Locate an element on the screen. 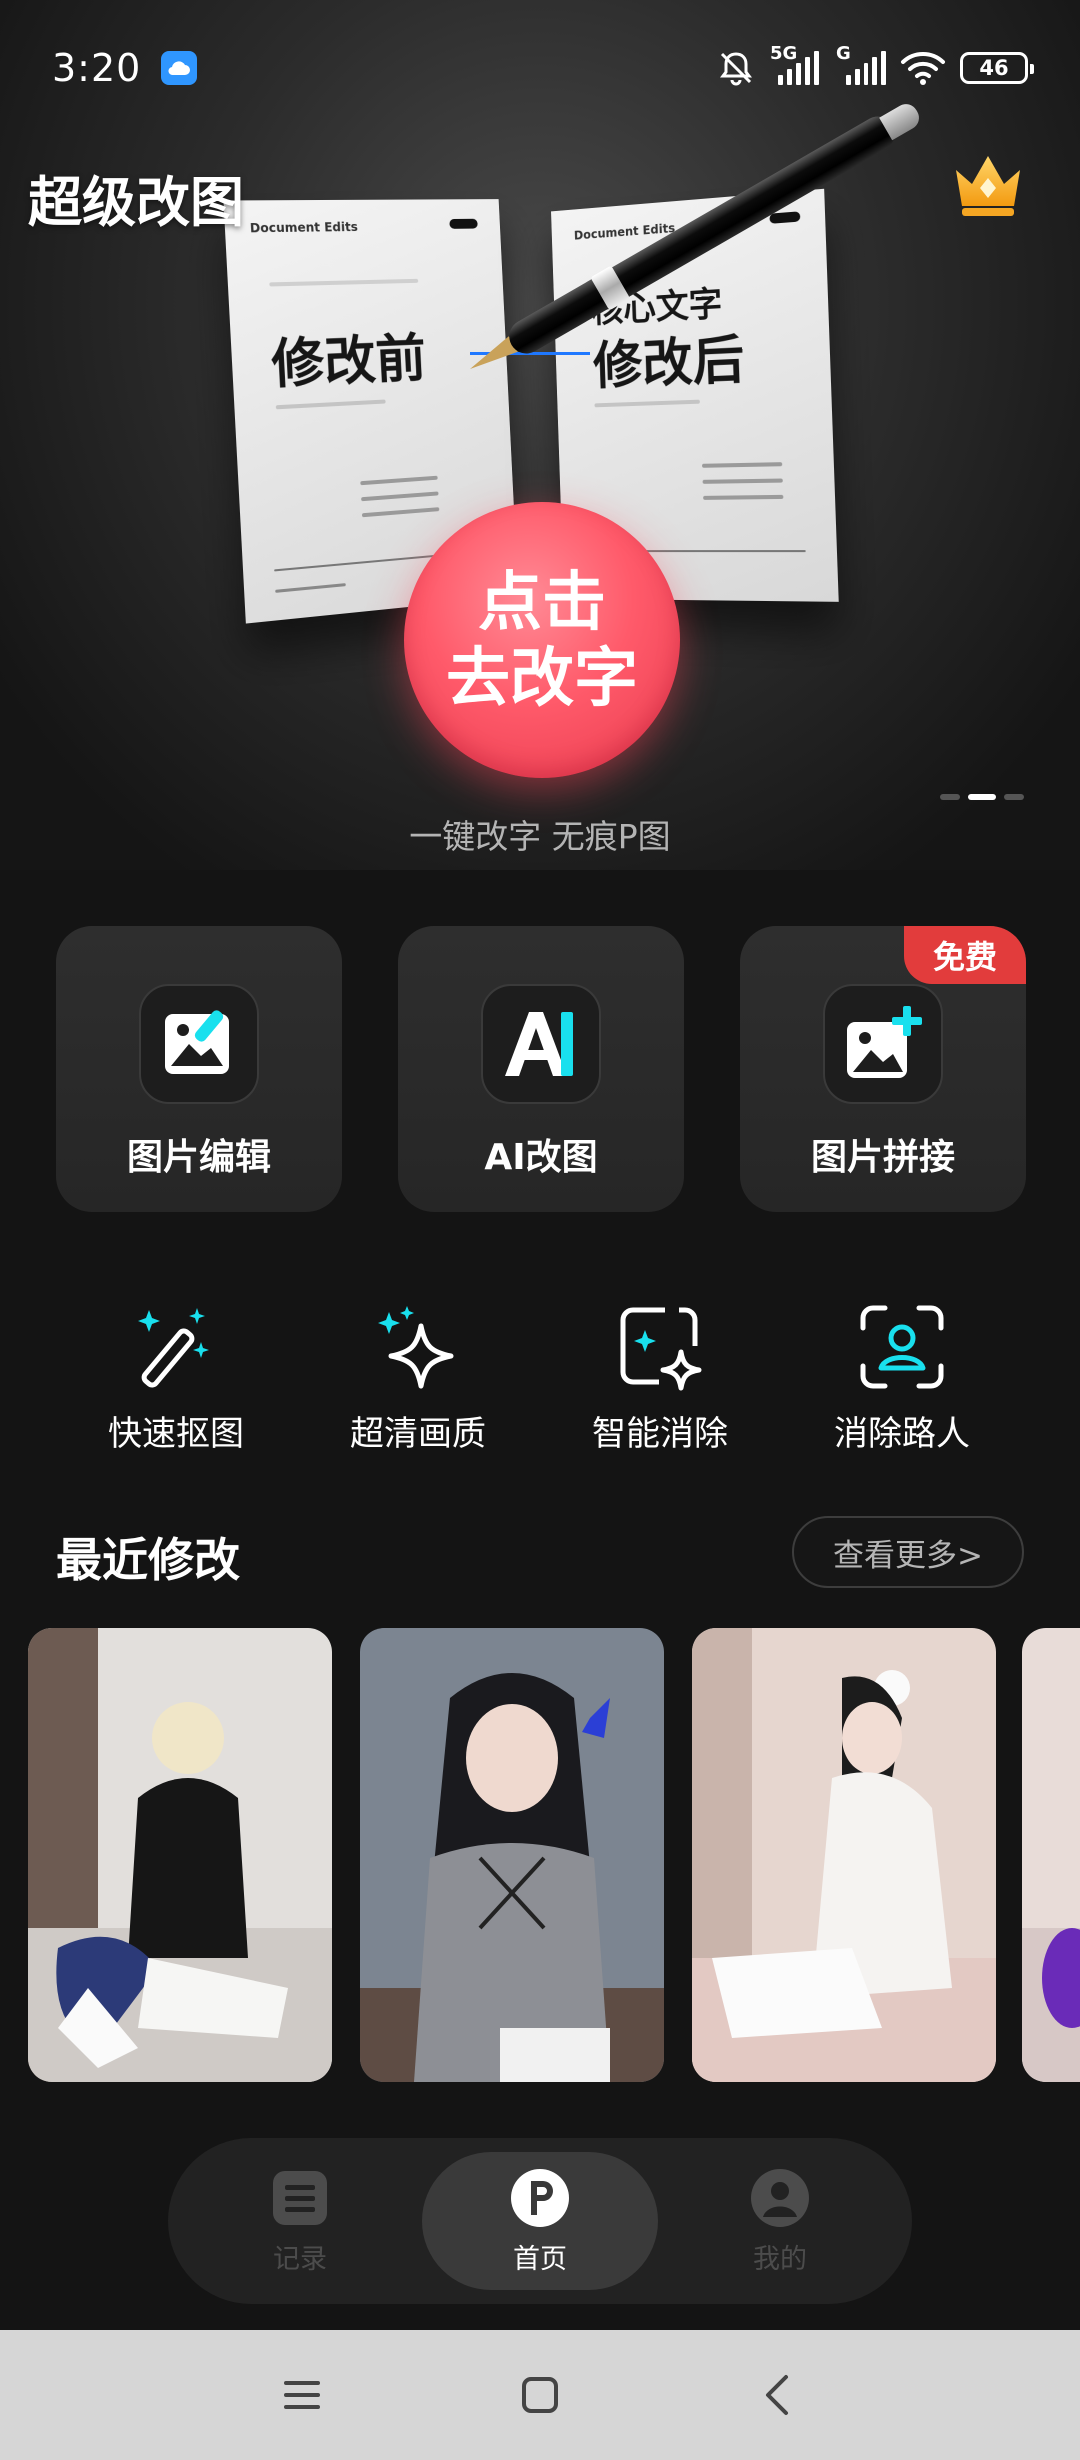 The width and height of the screenshot is (1080, 2460). remove-passersby-tool: 消除路人 is located at coordinates (902, 1378).